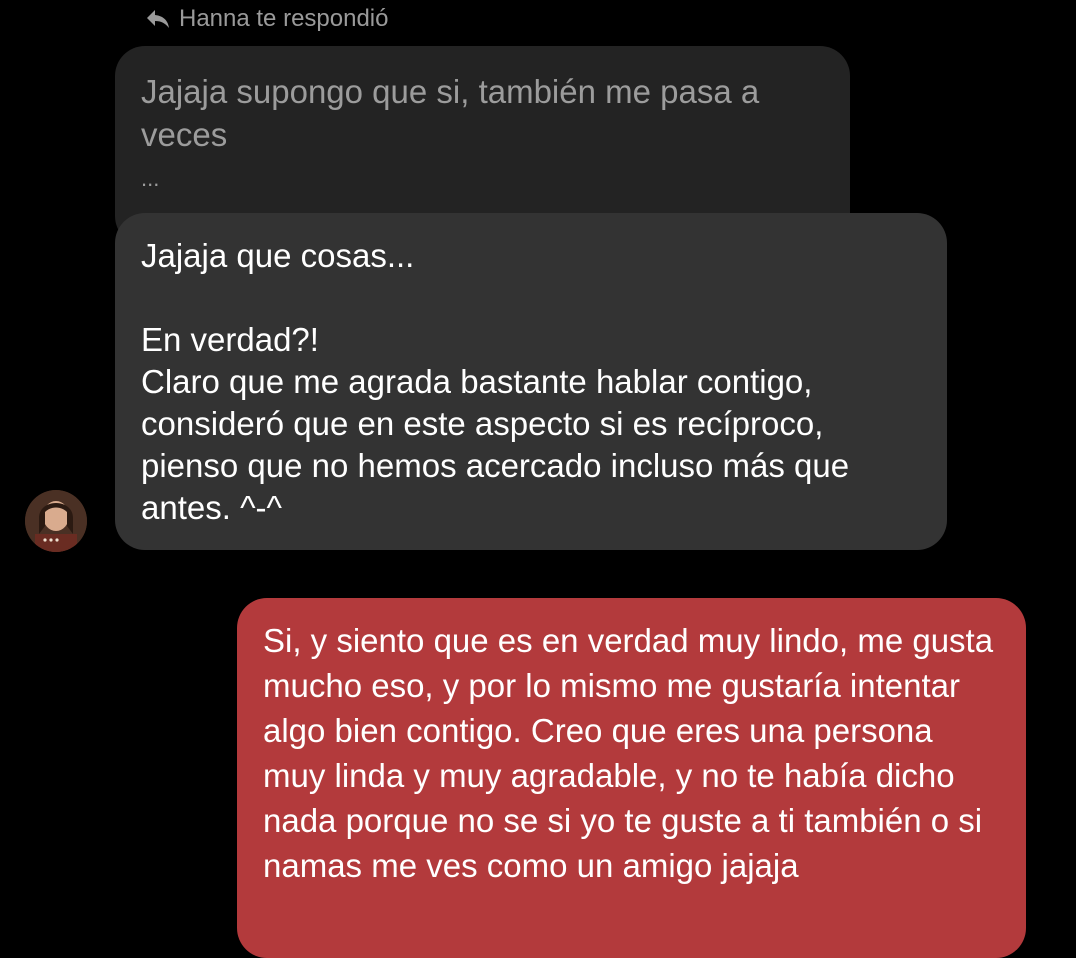 The image size is (1076, 958). What do you see at coordinates (284, 18) in the screenshot?
I see `reply-header-text: Hanna te respondió` at bounding box center [284, 18].